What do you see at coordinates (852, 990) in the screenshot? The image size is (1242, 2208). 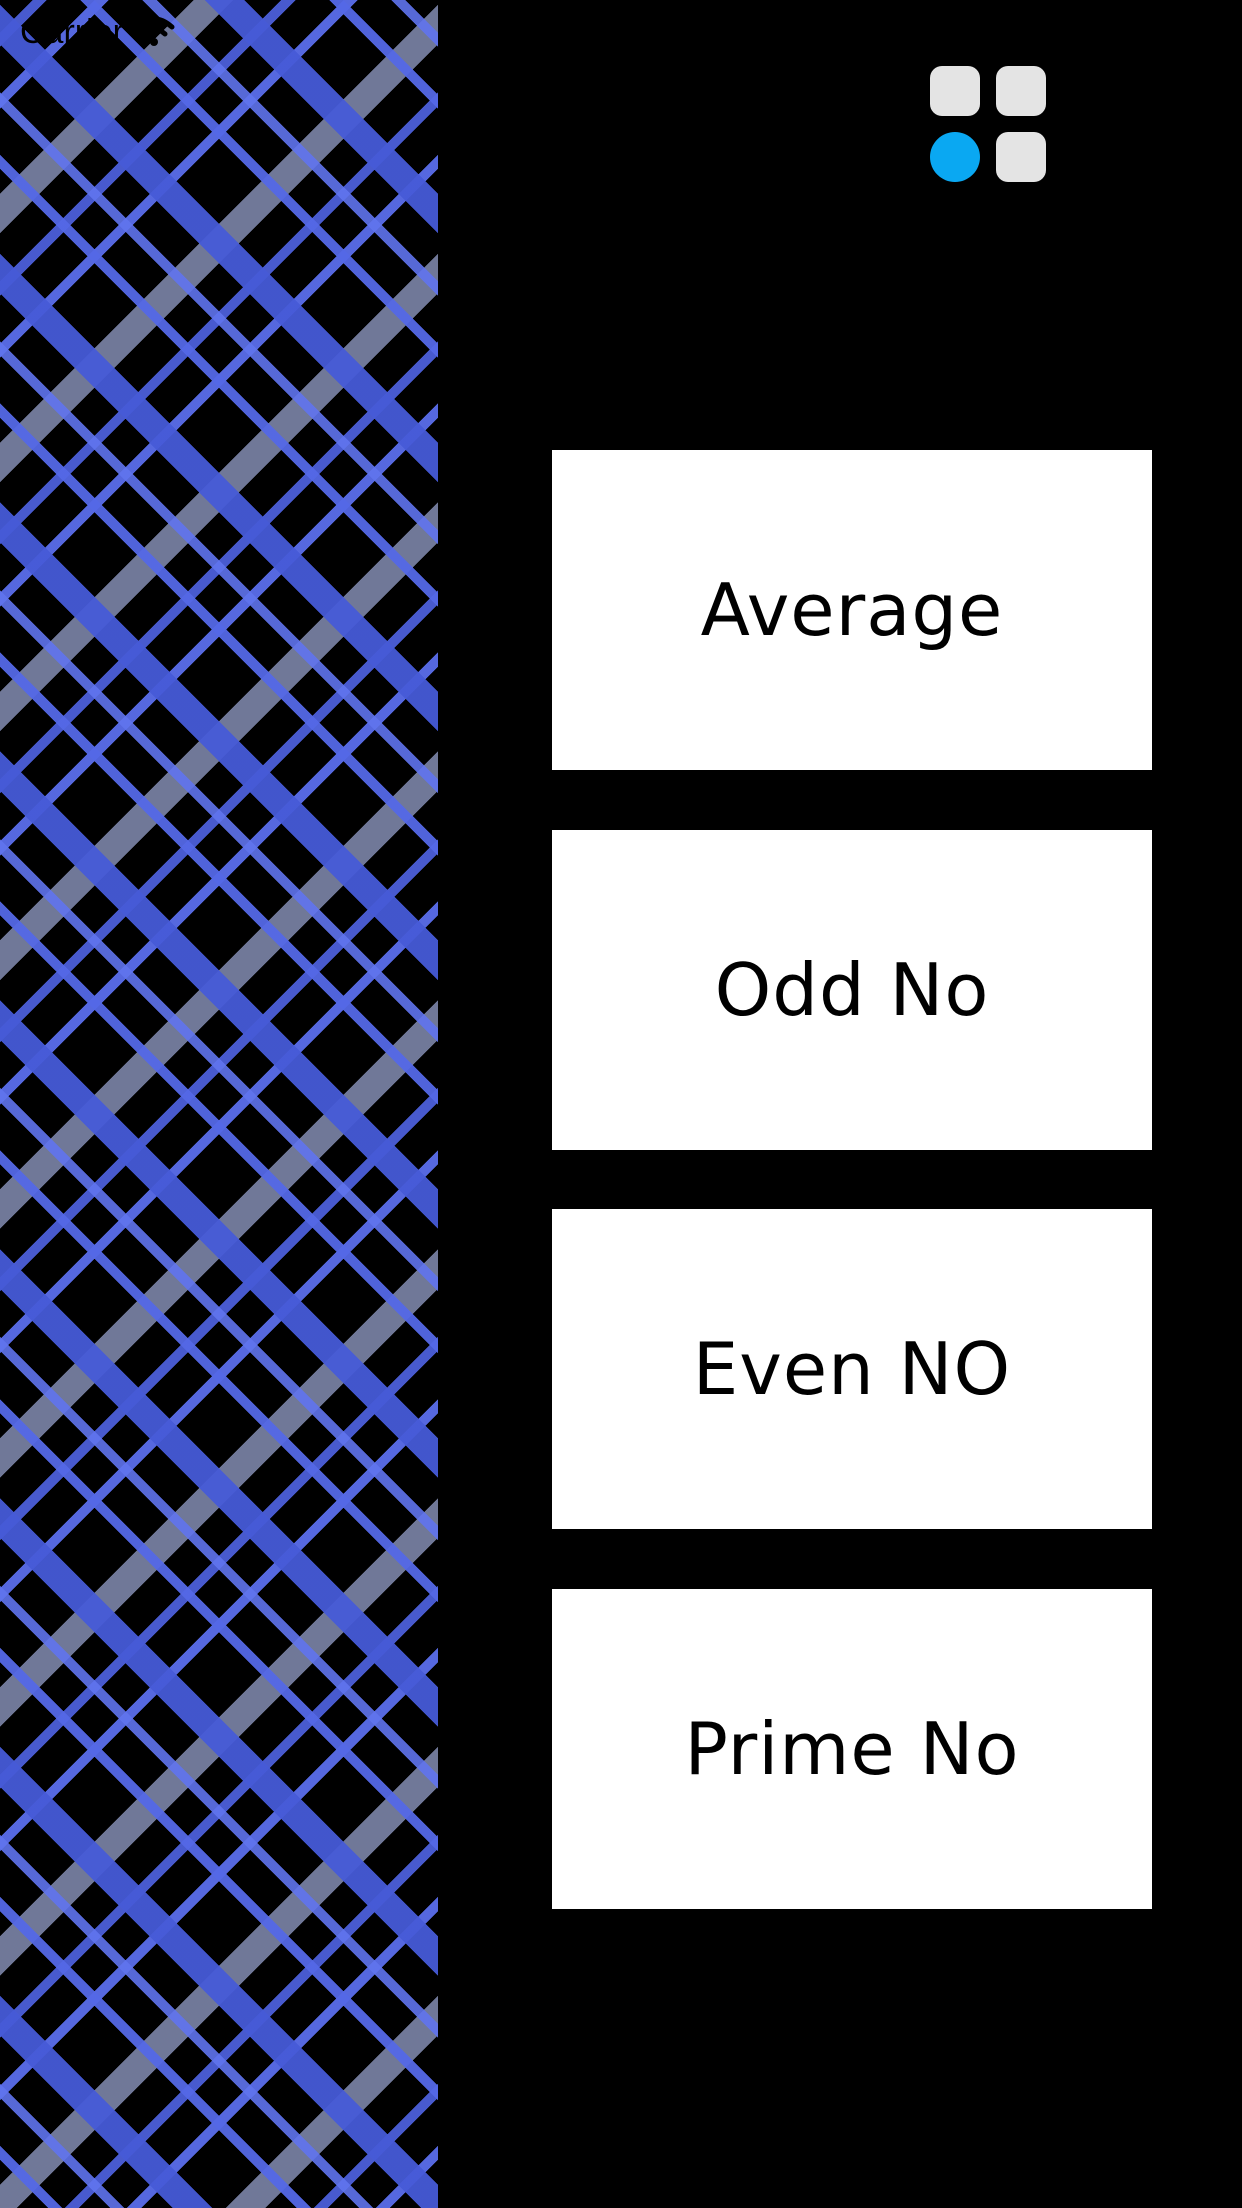 I see `odd-number-button: Odd No` at bounding box center [852, 990].